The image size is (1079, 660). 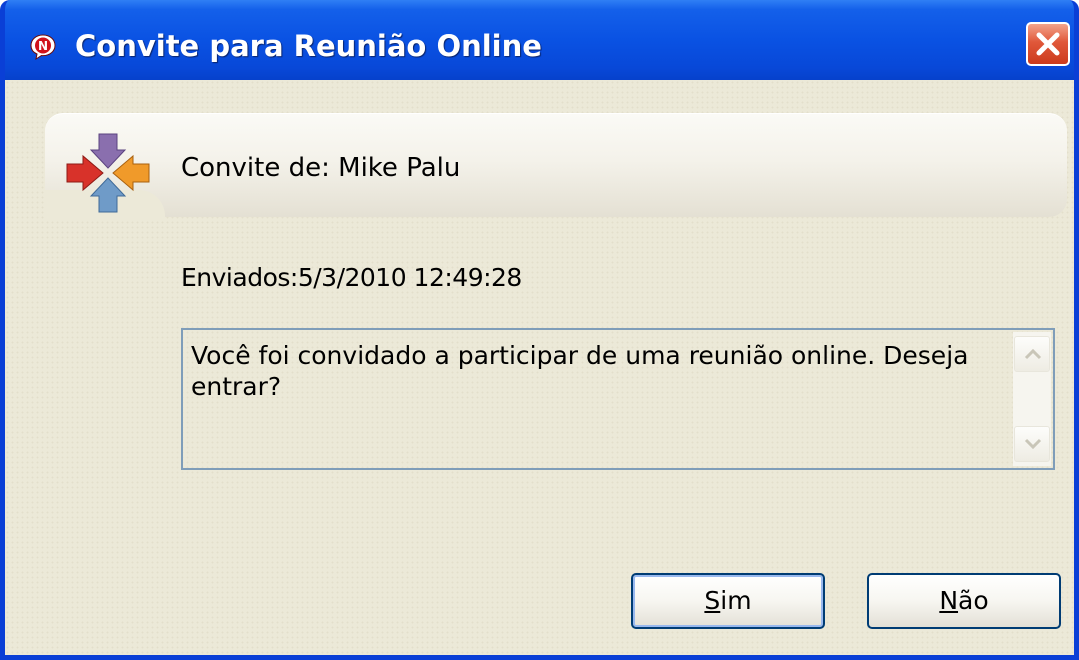 I want to click on yes-label-rest: im, so click(x=736, y=600).